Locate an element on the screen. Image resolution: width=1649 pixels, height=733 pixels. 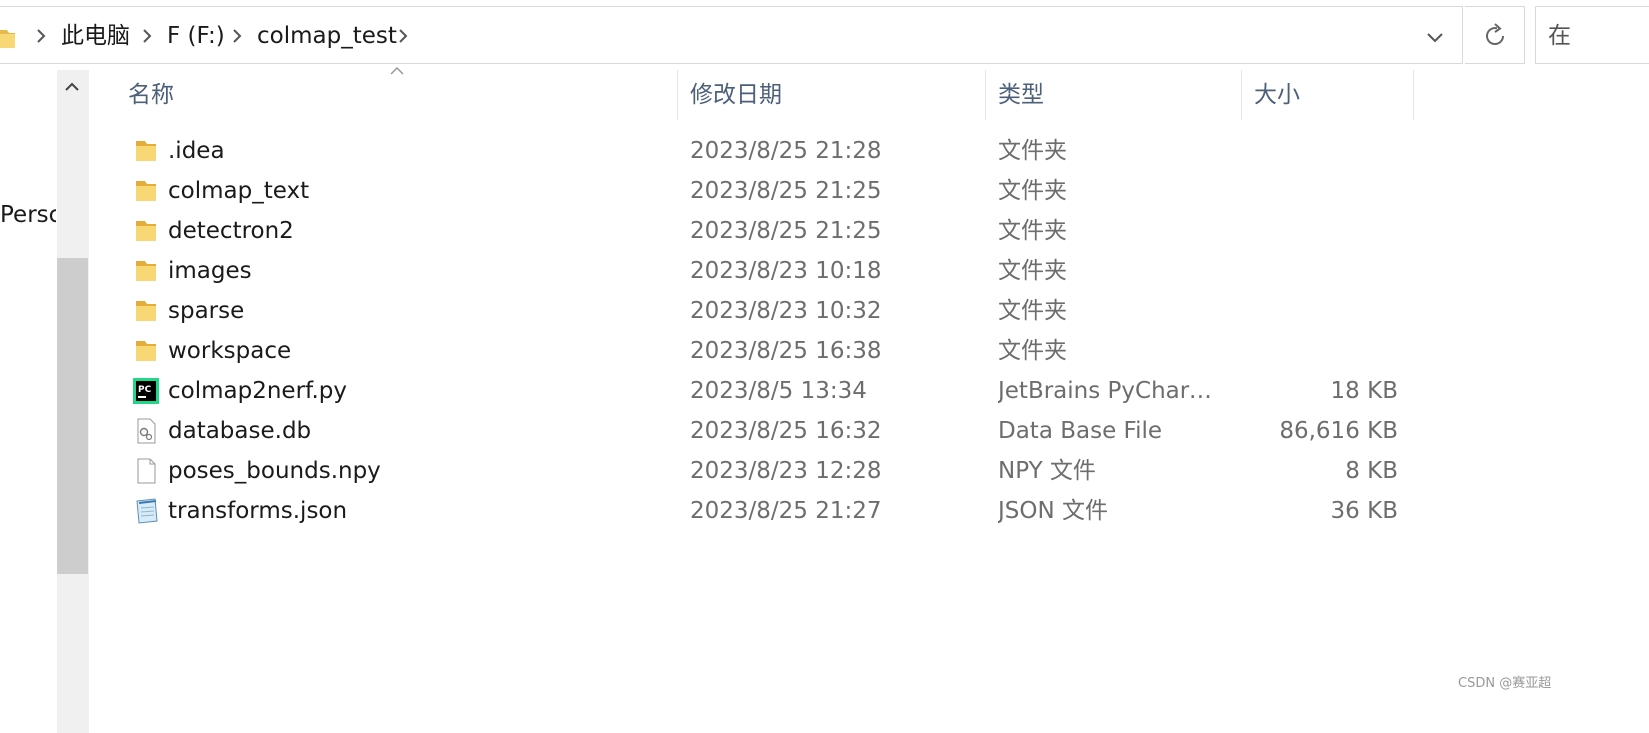
refresh-button is located at coordinates (1495, 35).